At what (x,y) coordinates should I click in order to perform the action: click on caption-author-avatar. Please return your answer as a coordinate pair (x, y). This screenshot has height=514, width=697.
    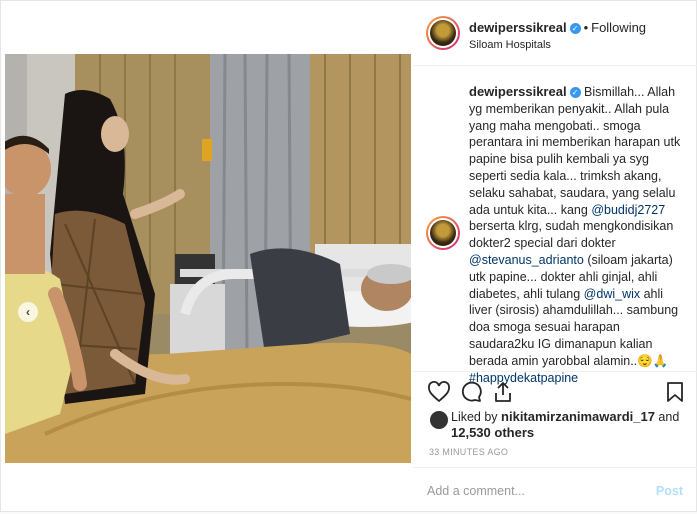
    Looking at the image, I should click on (443, 233).